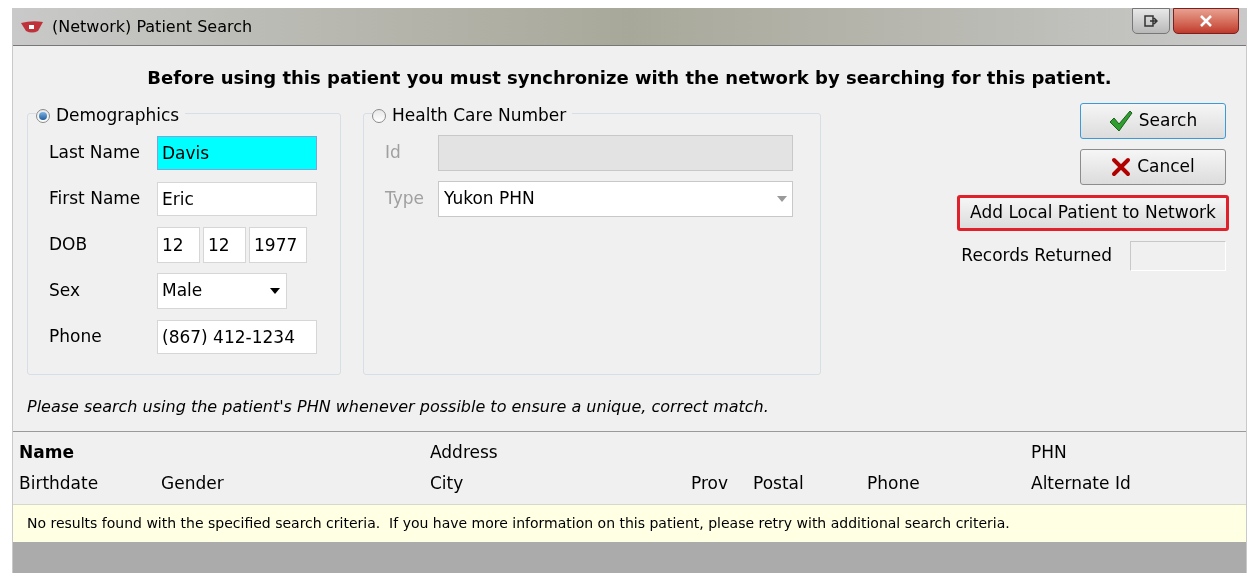  I want to click on field-label: Last Name, so click(95, 153).